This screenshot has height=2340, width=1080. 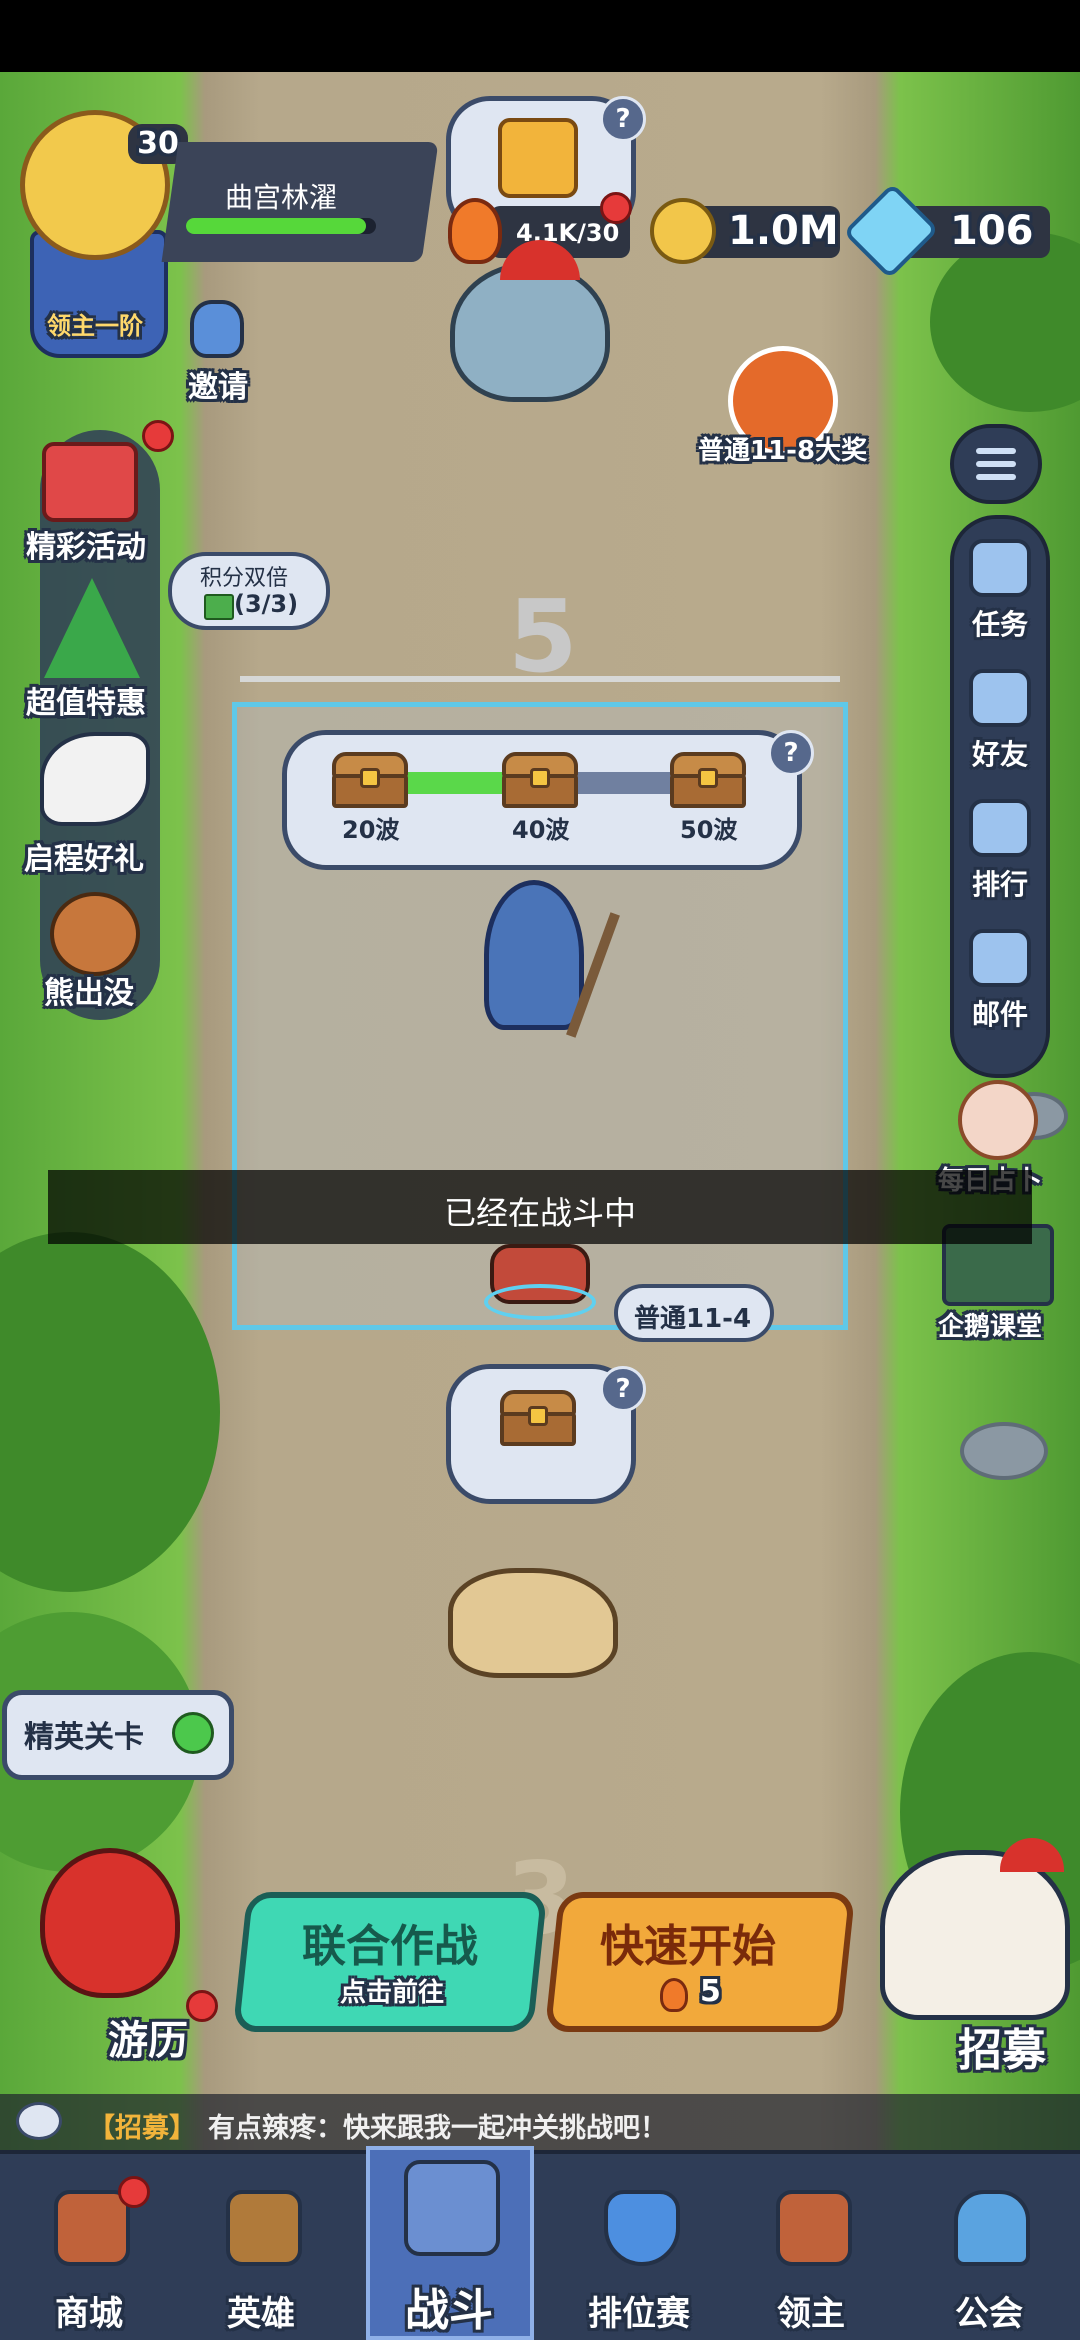 What do you see at coordinates (998, 1120) in the screenshot?
I see `crystal-ball-icon` at bounding box center [998, 1120].